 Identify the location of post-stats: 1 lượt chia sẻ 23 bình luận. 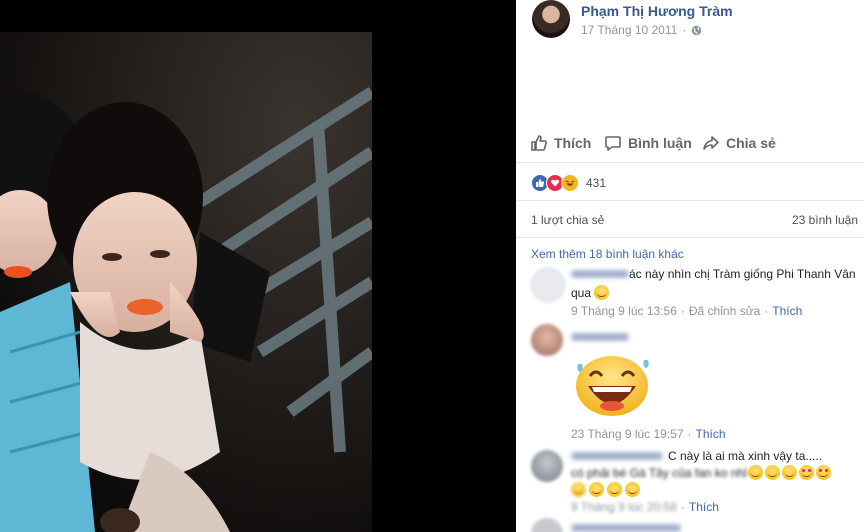
(690, 219).